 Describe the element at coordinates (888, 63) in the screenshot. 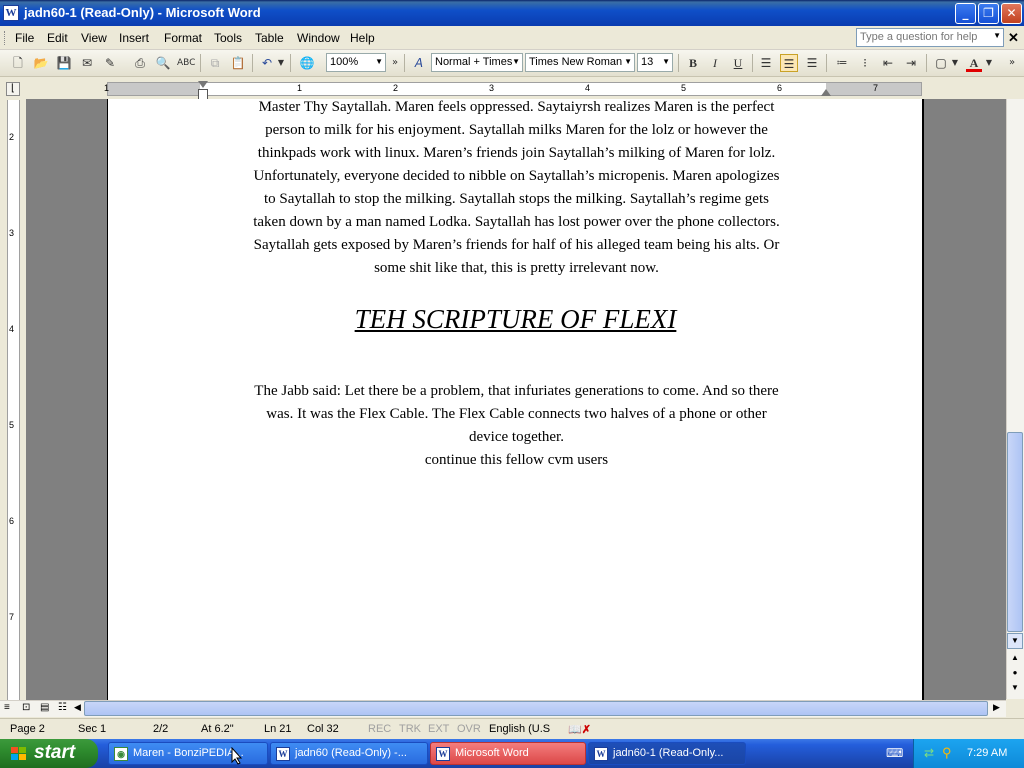

I see `decrease-indent-icon: ⇤` at that location.